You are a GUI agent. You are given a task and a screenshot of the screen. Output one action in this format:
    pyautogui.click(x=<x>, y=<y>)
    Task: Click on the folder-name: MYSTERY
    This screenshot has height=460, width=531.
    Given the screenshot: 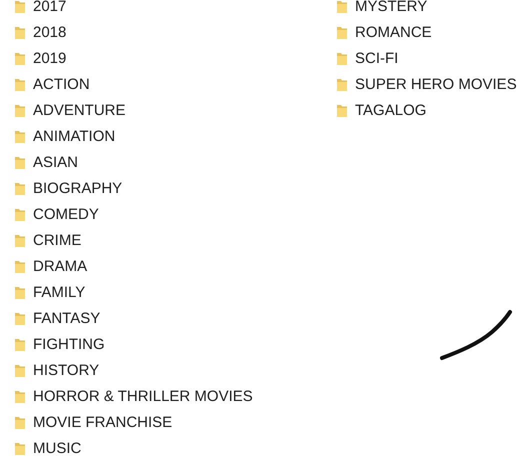 What is the action you would take?
    pyautogui.click(x=391, y=9)
    